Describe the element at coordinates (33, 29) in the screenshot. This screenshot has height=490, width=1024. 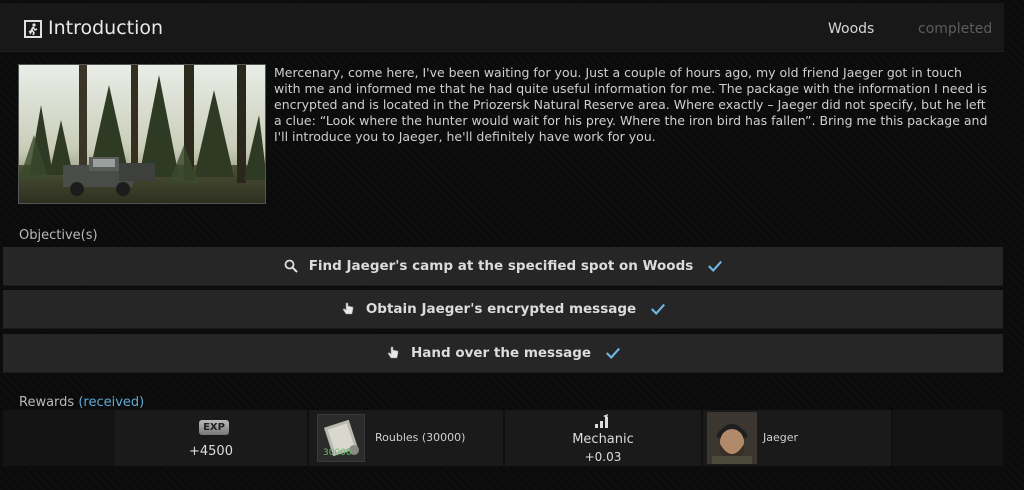
I see `exit-running-man-icon` at that location.